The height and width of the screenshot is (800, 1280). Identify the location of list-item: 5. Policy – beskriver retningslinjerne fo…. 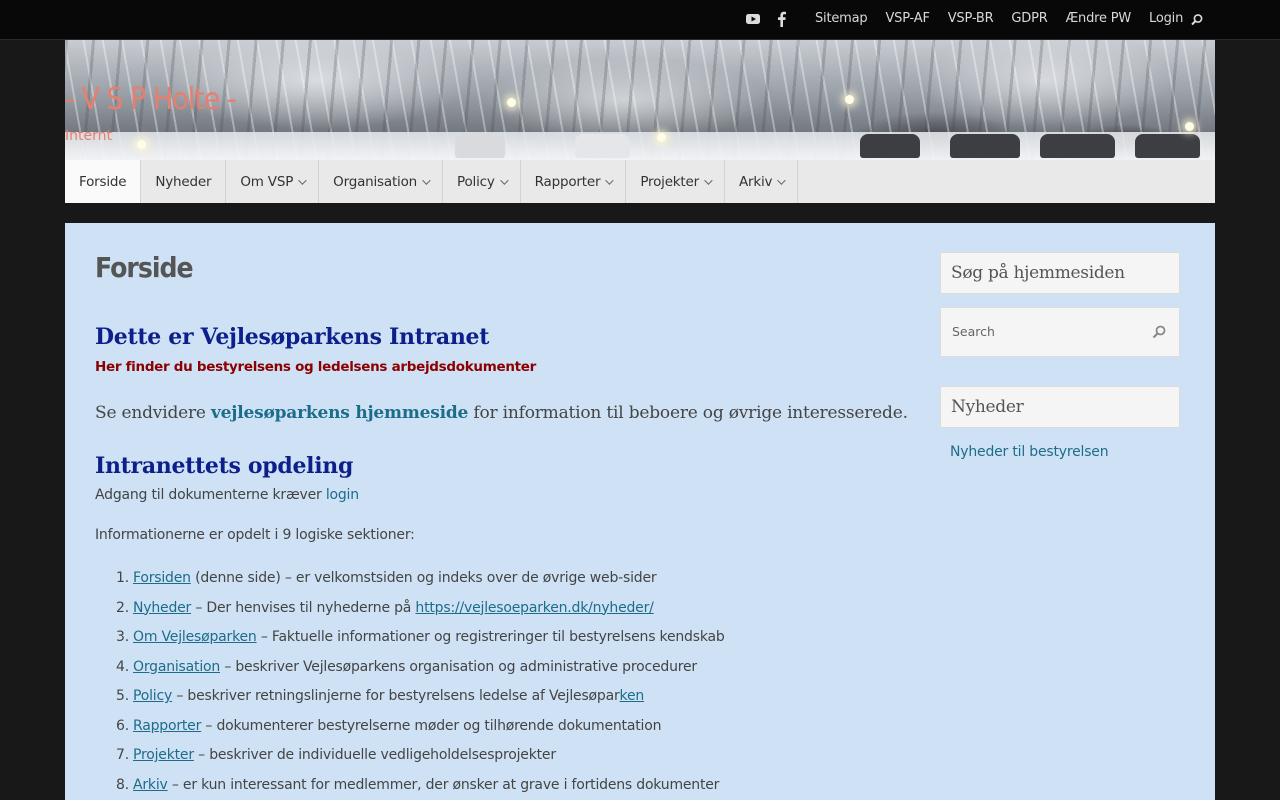
(410, 701).